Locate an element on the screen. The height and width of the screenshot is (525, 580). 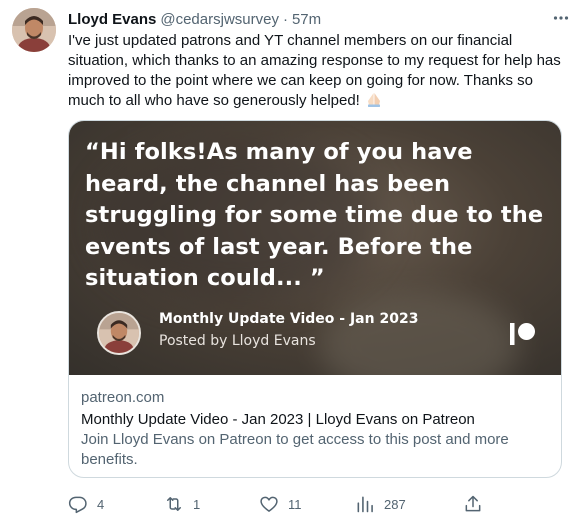
retweet-count: 1 is located at coordinates (197, 504).